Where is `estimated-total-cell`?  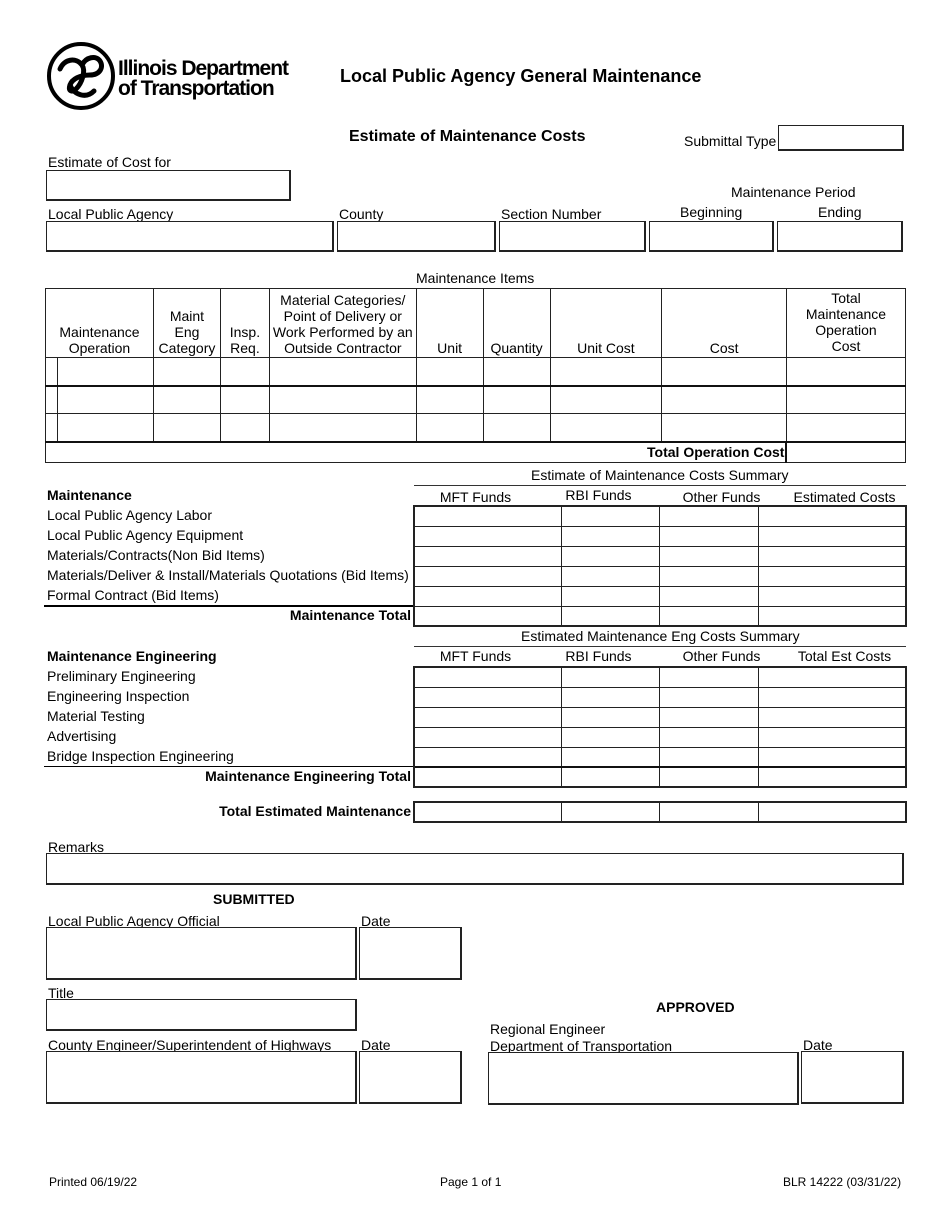 estimated-total-cell is located at coordinates (832, 616).